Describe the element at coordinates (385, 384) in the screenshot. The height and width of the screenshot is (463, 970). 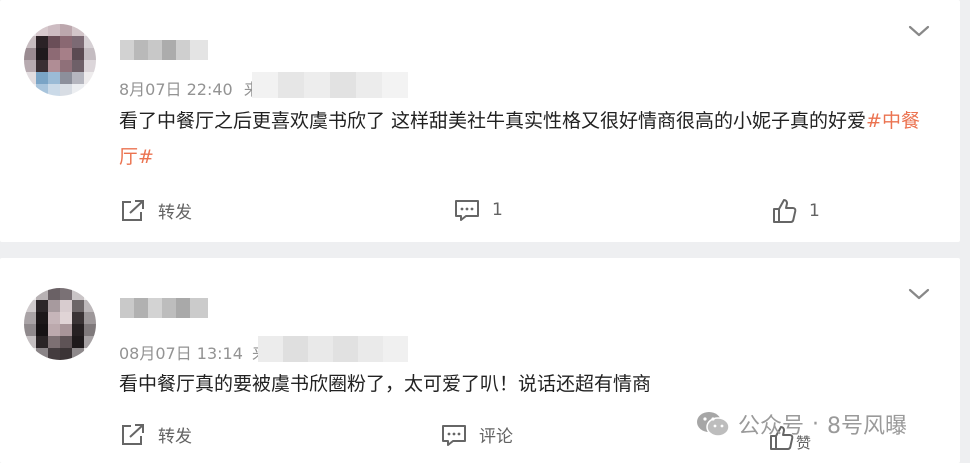
I see `comment-body: 看中餐厅真的要被虞书欣圈粉了，太可爱了叭！说话还超有情商` at that location.